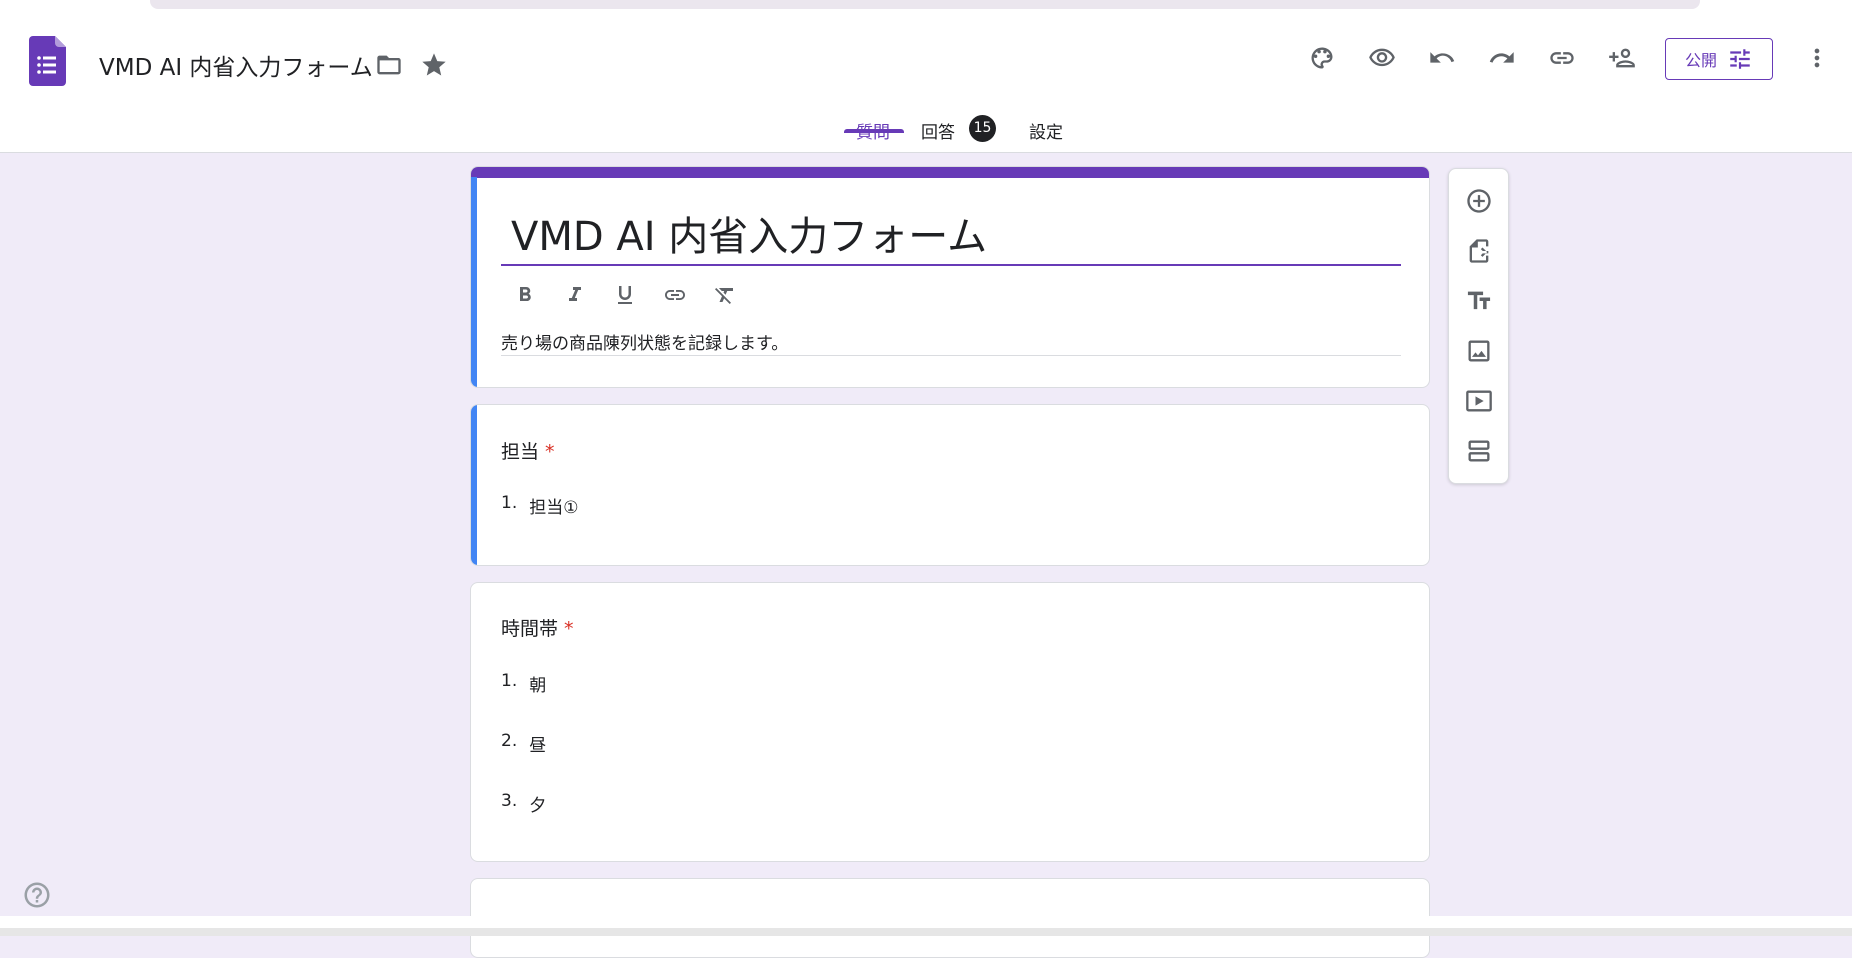 The image size is (1852, 958). Describe the element at coordinates (938, 133) in the screenshot. I see `tab-responses-label: 回答` at that location.